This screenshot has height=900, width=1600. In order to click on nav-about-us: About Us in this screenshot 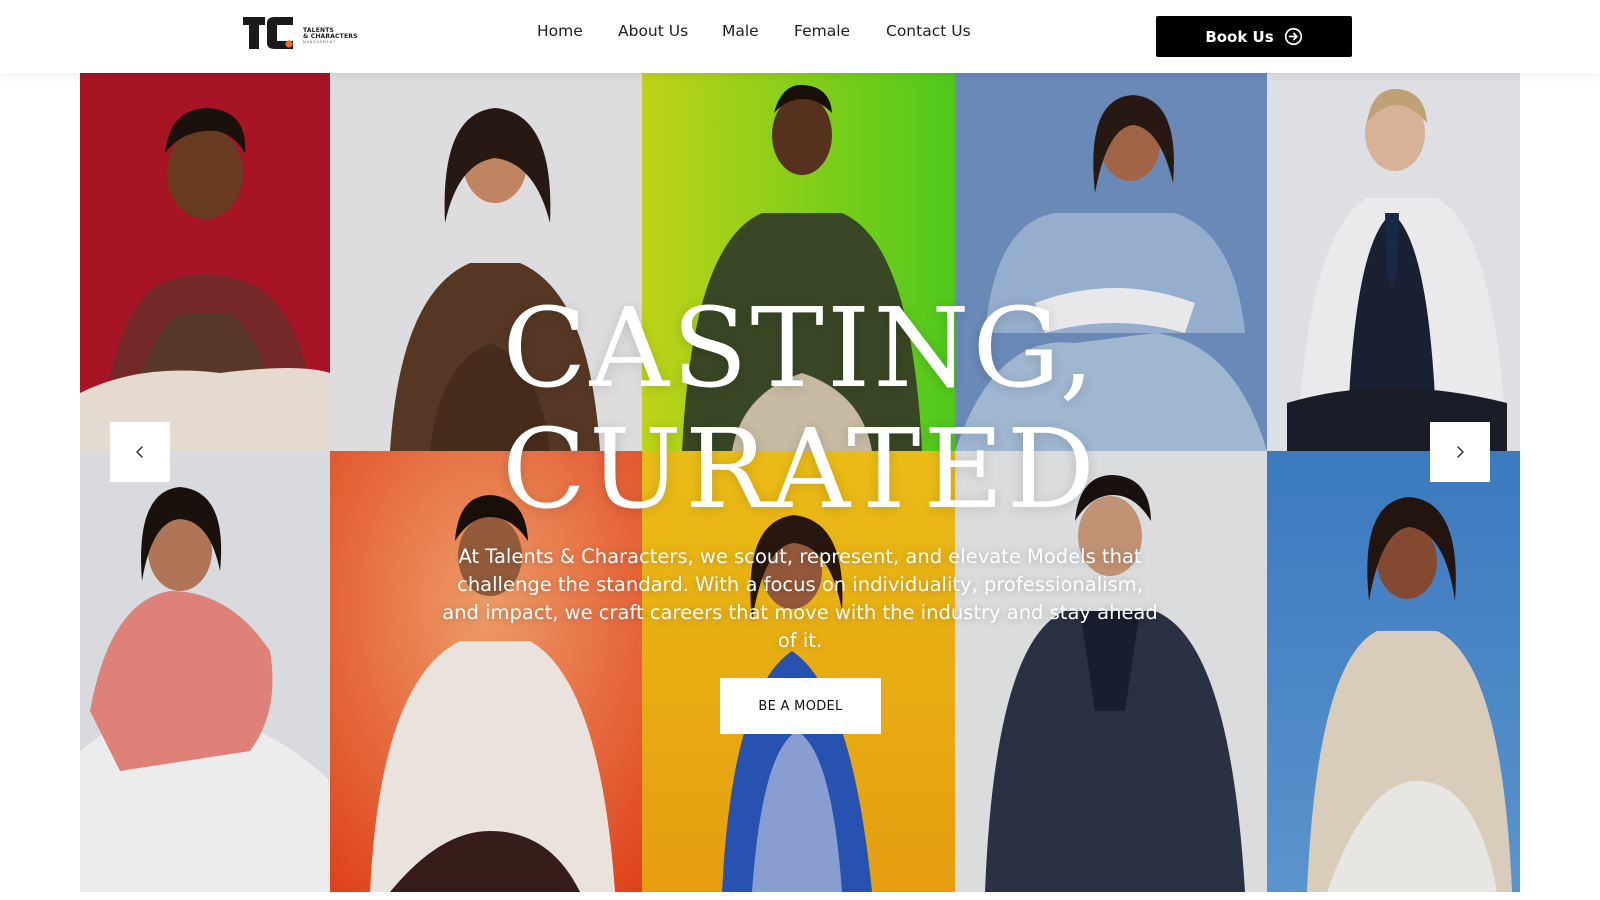, I will do `click(653, 31)`.